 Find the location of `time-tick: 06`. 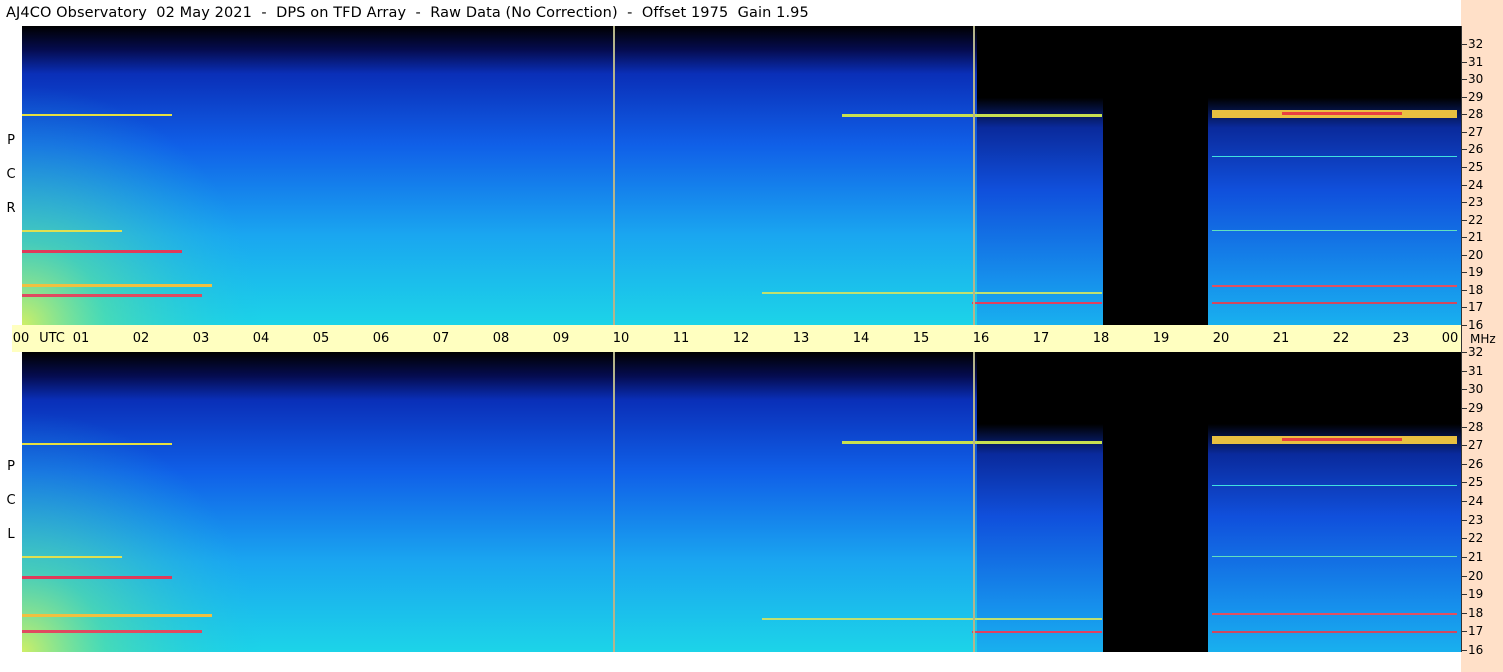

time-tick: 06 is located at coordinates (381, 338).